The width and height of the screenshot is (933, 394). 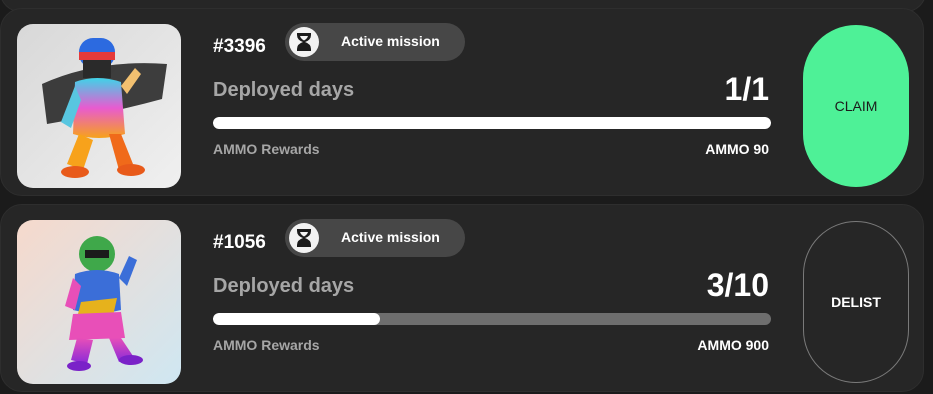 I want to click on delist-button: DELIST, so click(x=856, y=302).